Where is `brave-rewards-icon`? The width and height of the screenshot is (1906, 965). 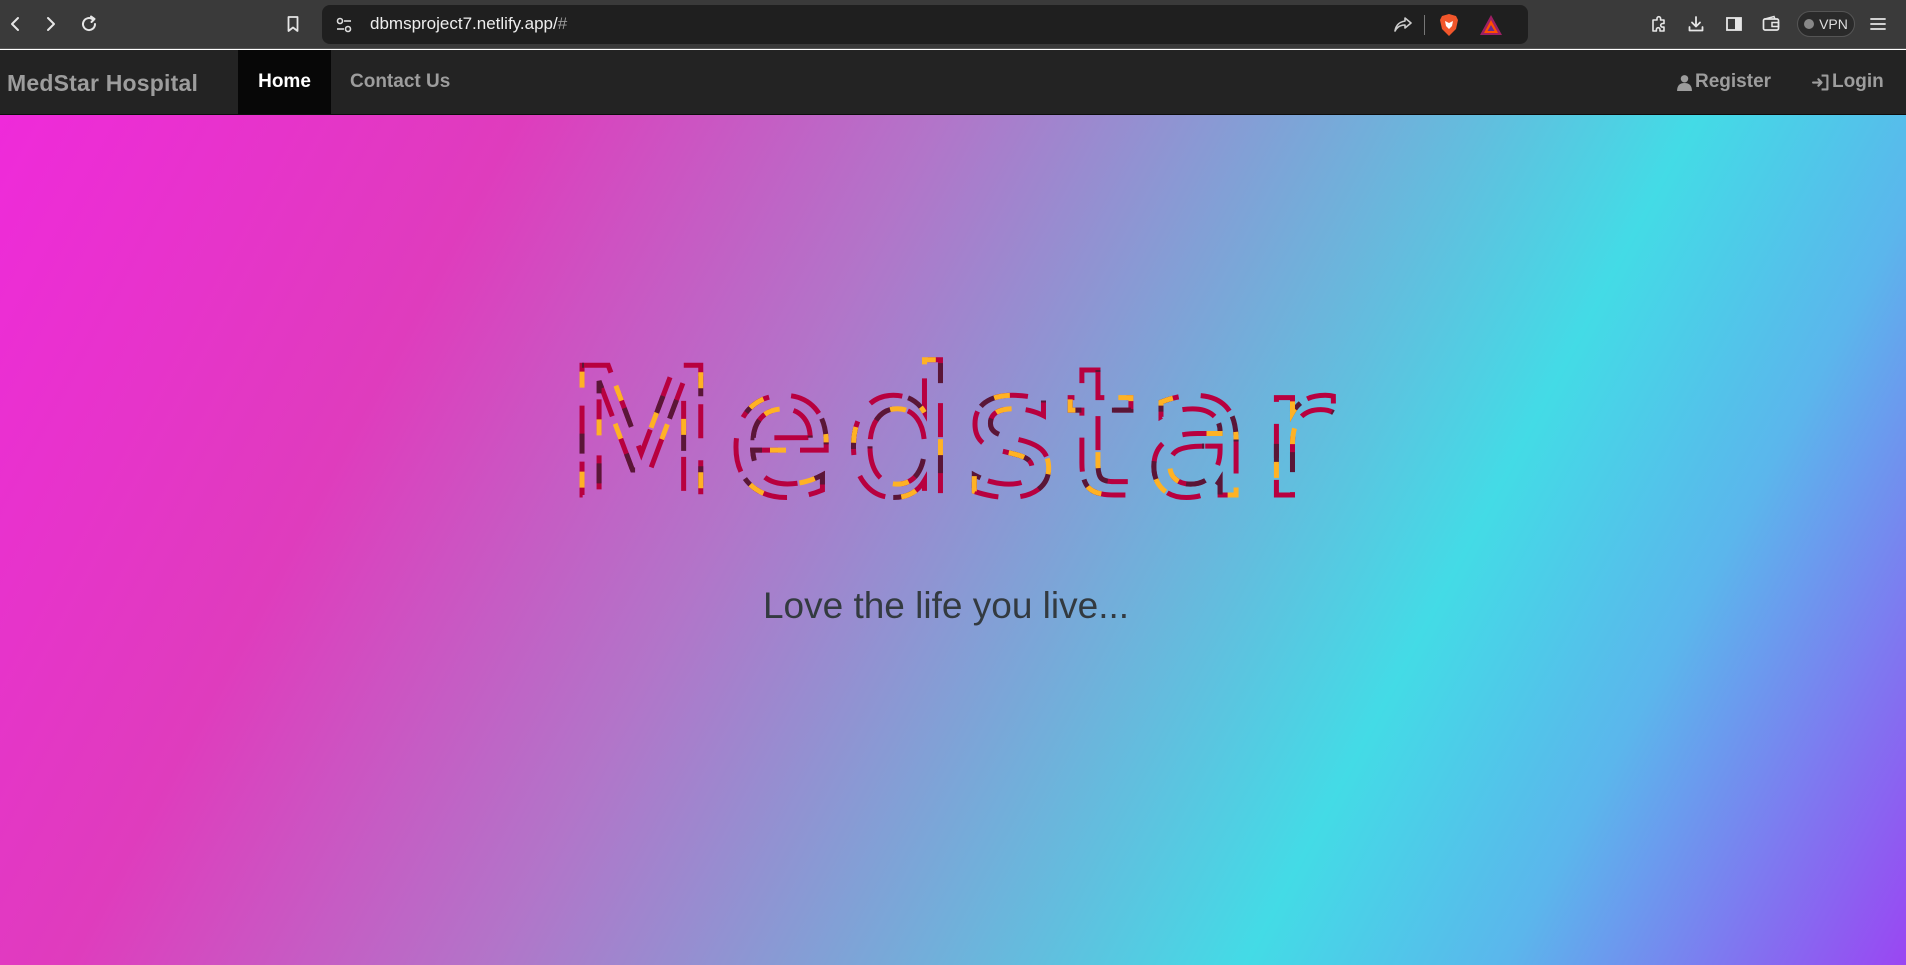
brave-rewards-icon is located at coordinates (1491, 25).